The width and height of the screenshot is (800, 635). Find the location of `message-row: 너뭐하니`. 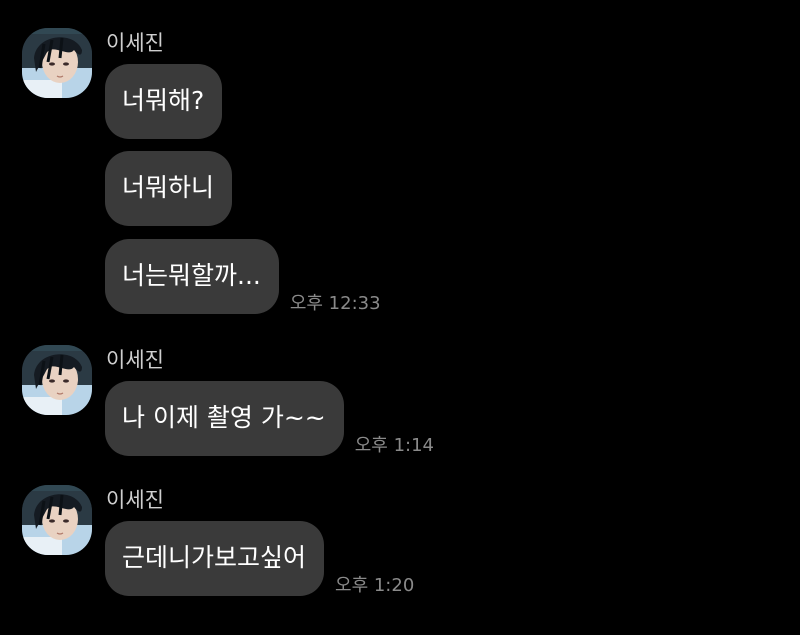

message-row: 너뭐하니 is located at coordinates (169, 188).